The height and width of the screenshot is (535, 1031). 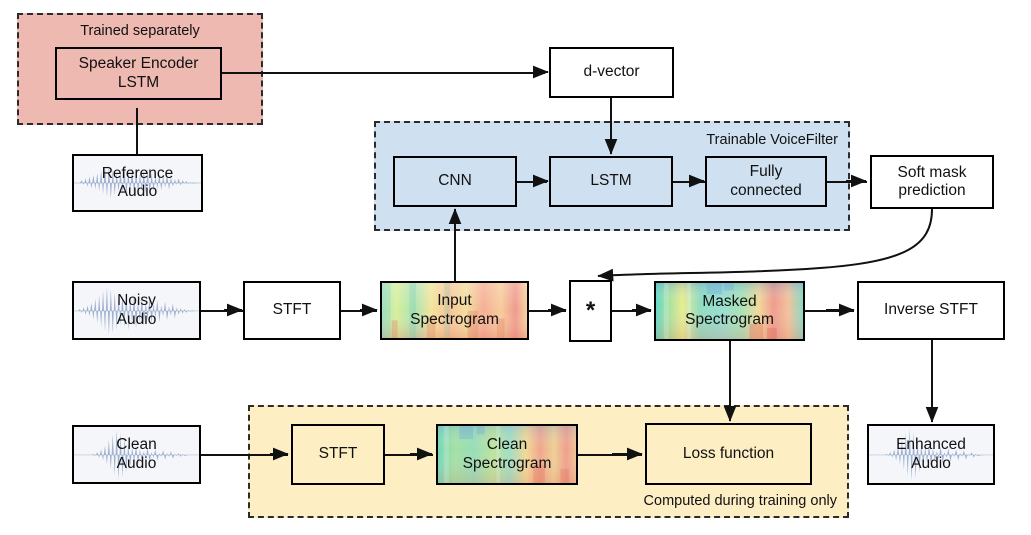 What do you see at coordinates (221, 311) in the screenshot?
I see `edge-noisy-to-stft` at bounding box center [221, 311].